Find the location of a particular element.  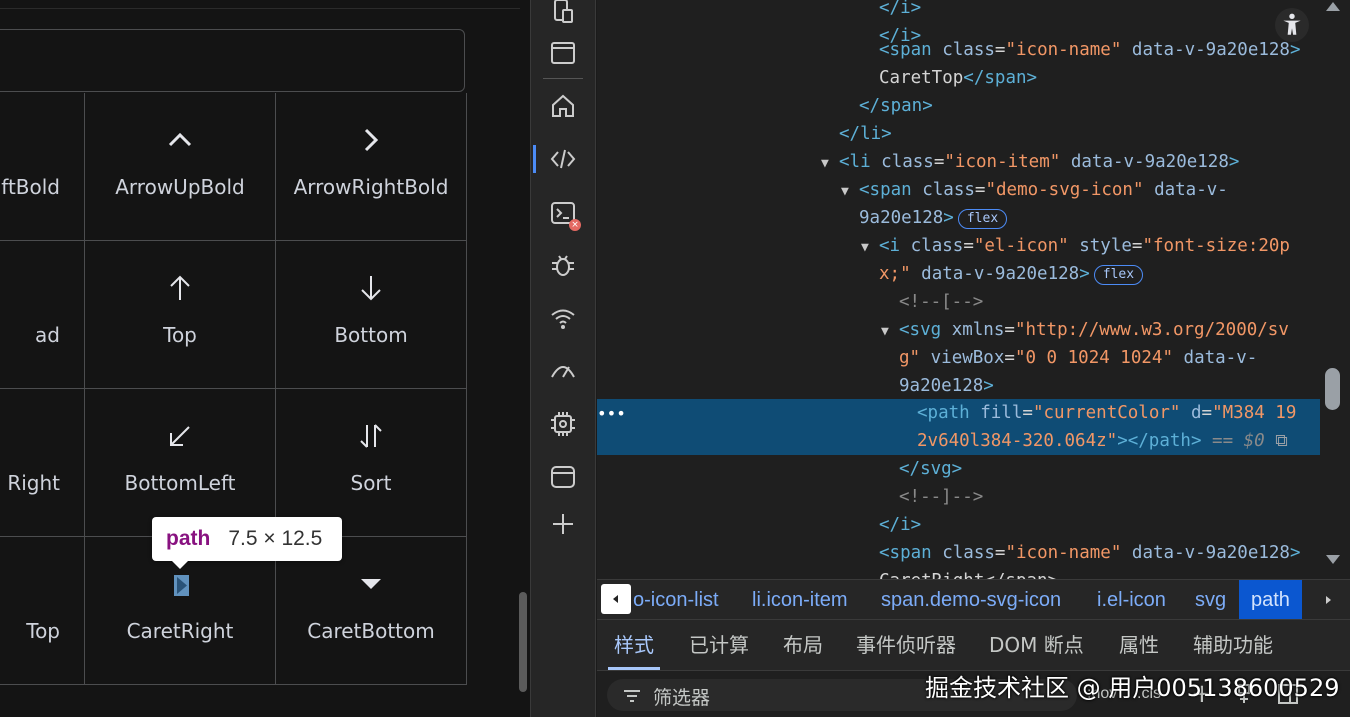

tab-properties: 属性 is located at coordinates (1139, 645).